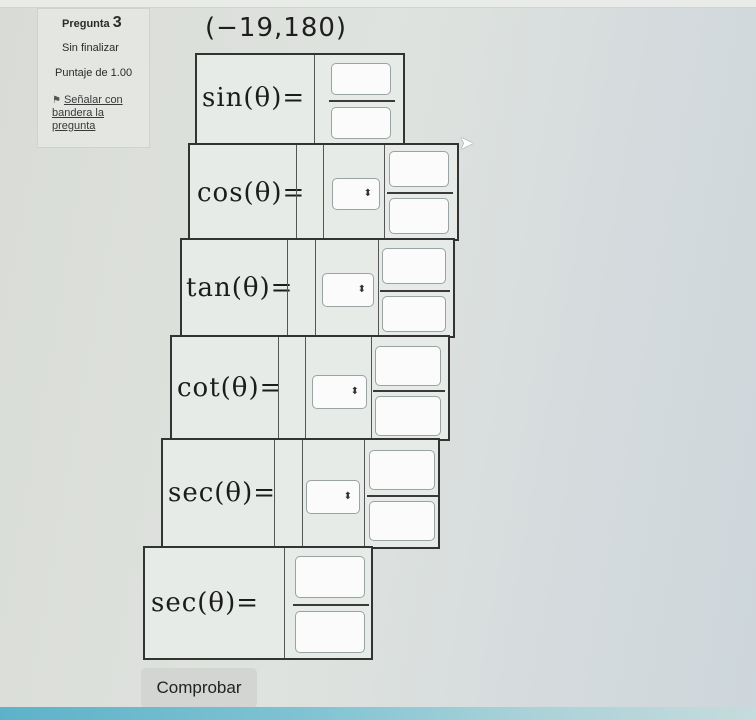 The height and width of the screenshot is (720, 756). Describe the element at coordinates (414, 266) in the screenshot. I see `tan-numerator-input` at that location.